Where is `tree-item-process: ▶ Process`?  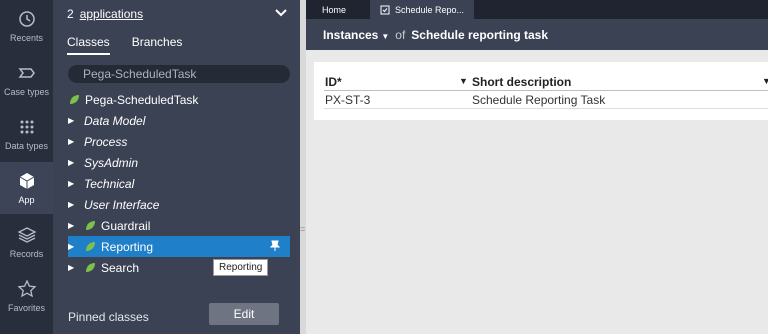 tree-item-process: ▶ Process is located at coordinates (179, 141).